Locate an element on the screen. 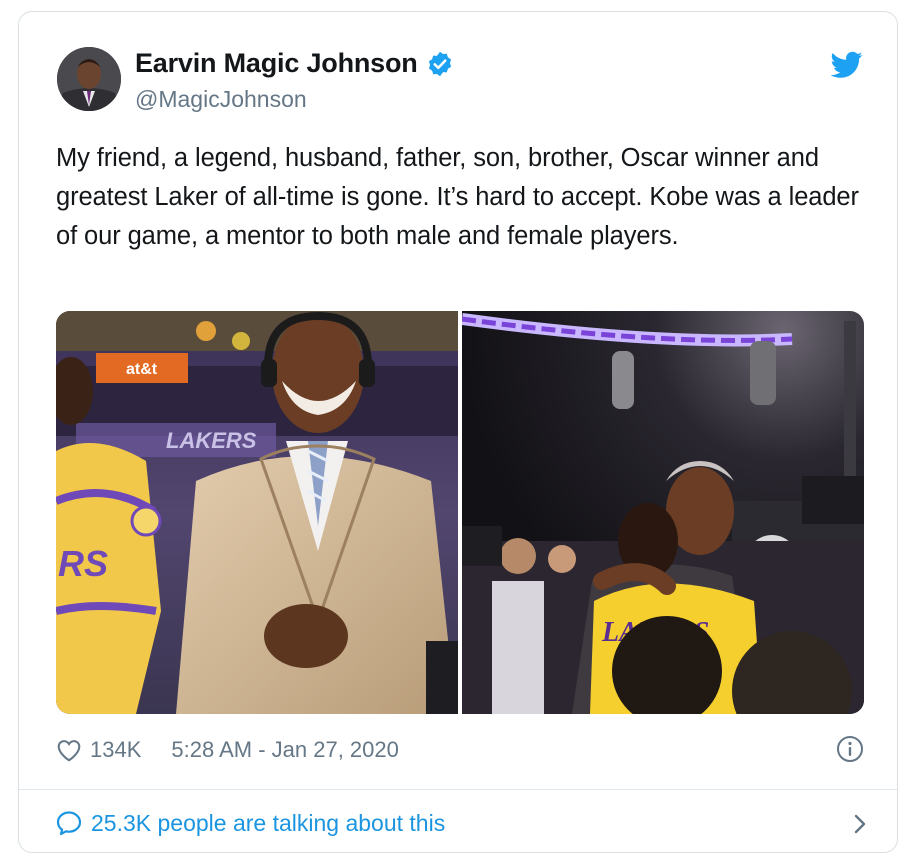 The image size is (915, 864). divider is located at coordinates (458, 789).